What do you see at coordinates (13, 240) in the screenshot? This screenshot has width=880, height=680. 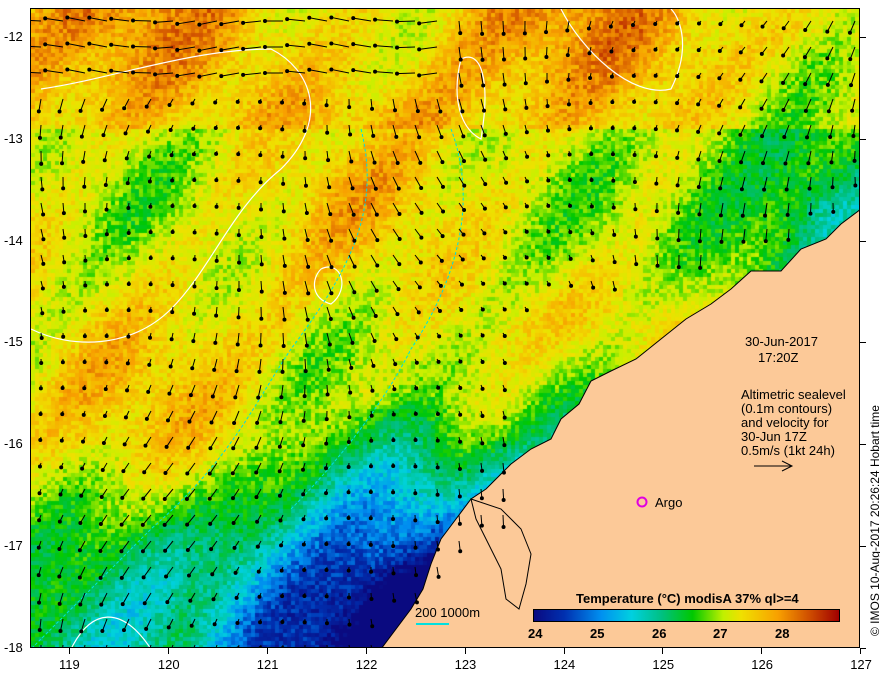 I see `y-axis-tick-label: -14` at bounding box center [13, 240].